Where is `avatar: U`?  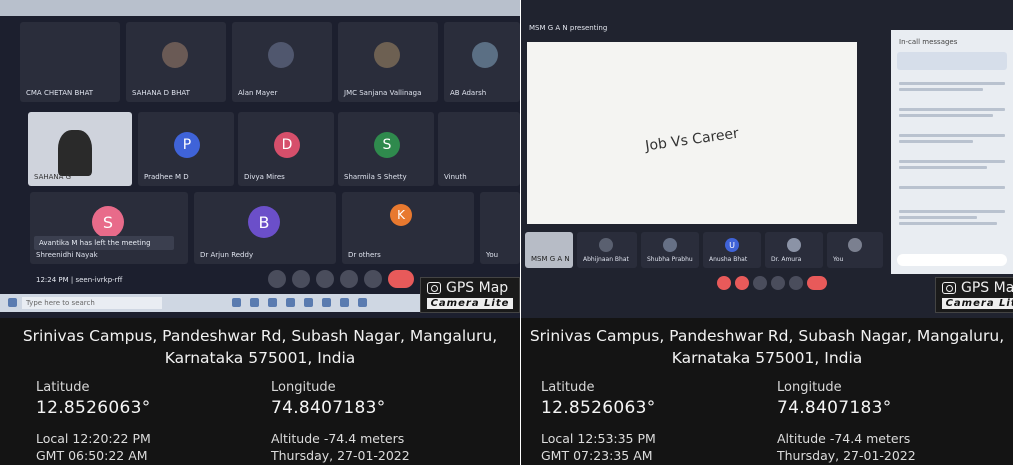
avatar: U is located at coordinates (732, 245).